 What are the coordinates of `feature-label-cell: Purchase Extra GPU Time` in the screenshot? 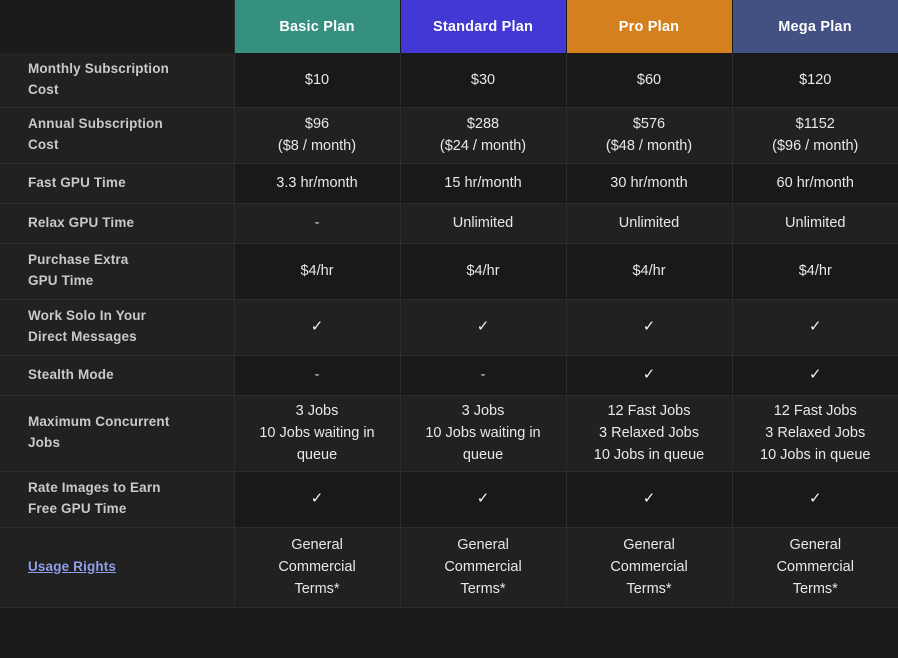 It's located at (117, 271).